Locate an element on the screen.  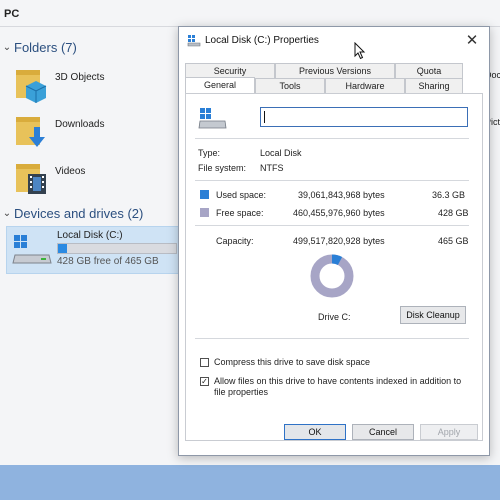
downloads-folder-icon is located at coordinates (30, 132).